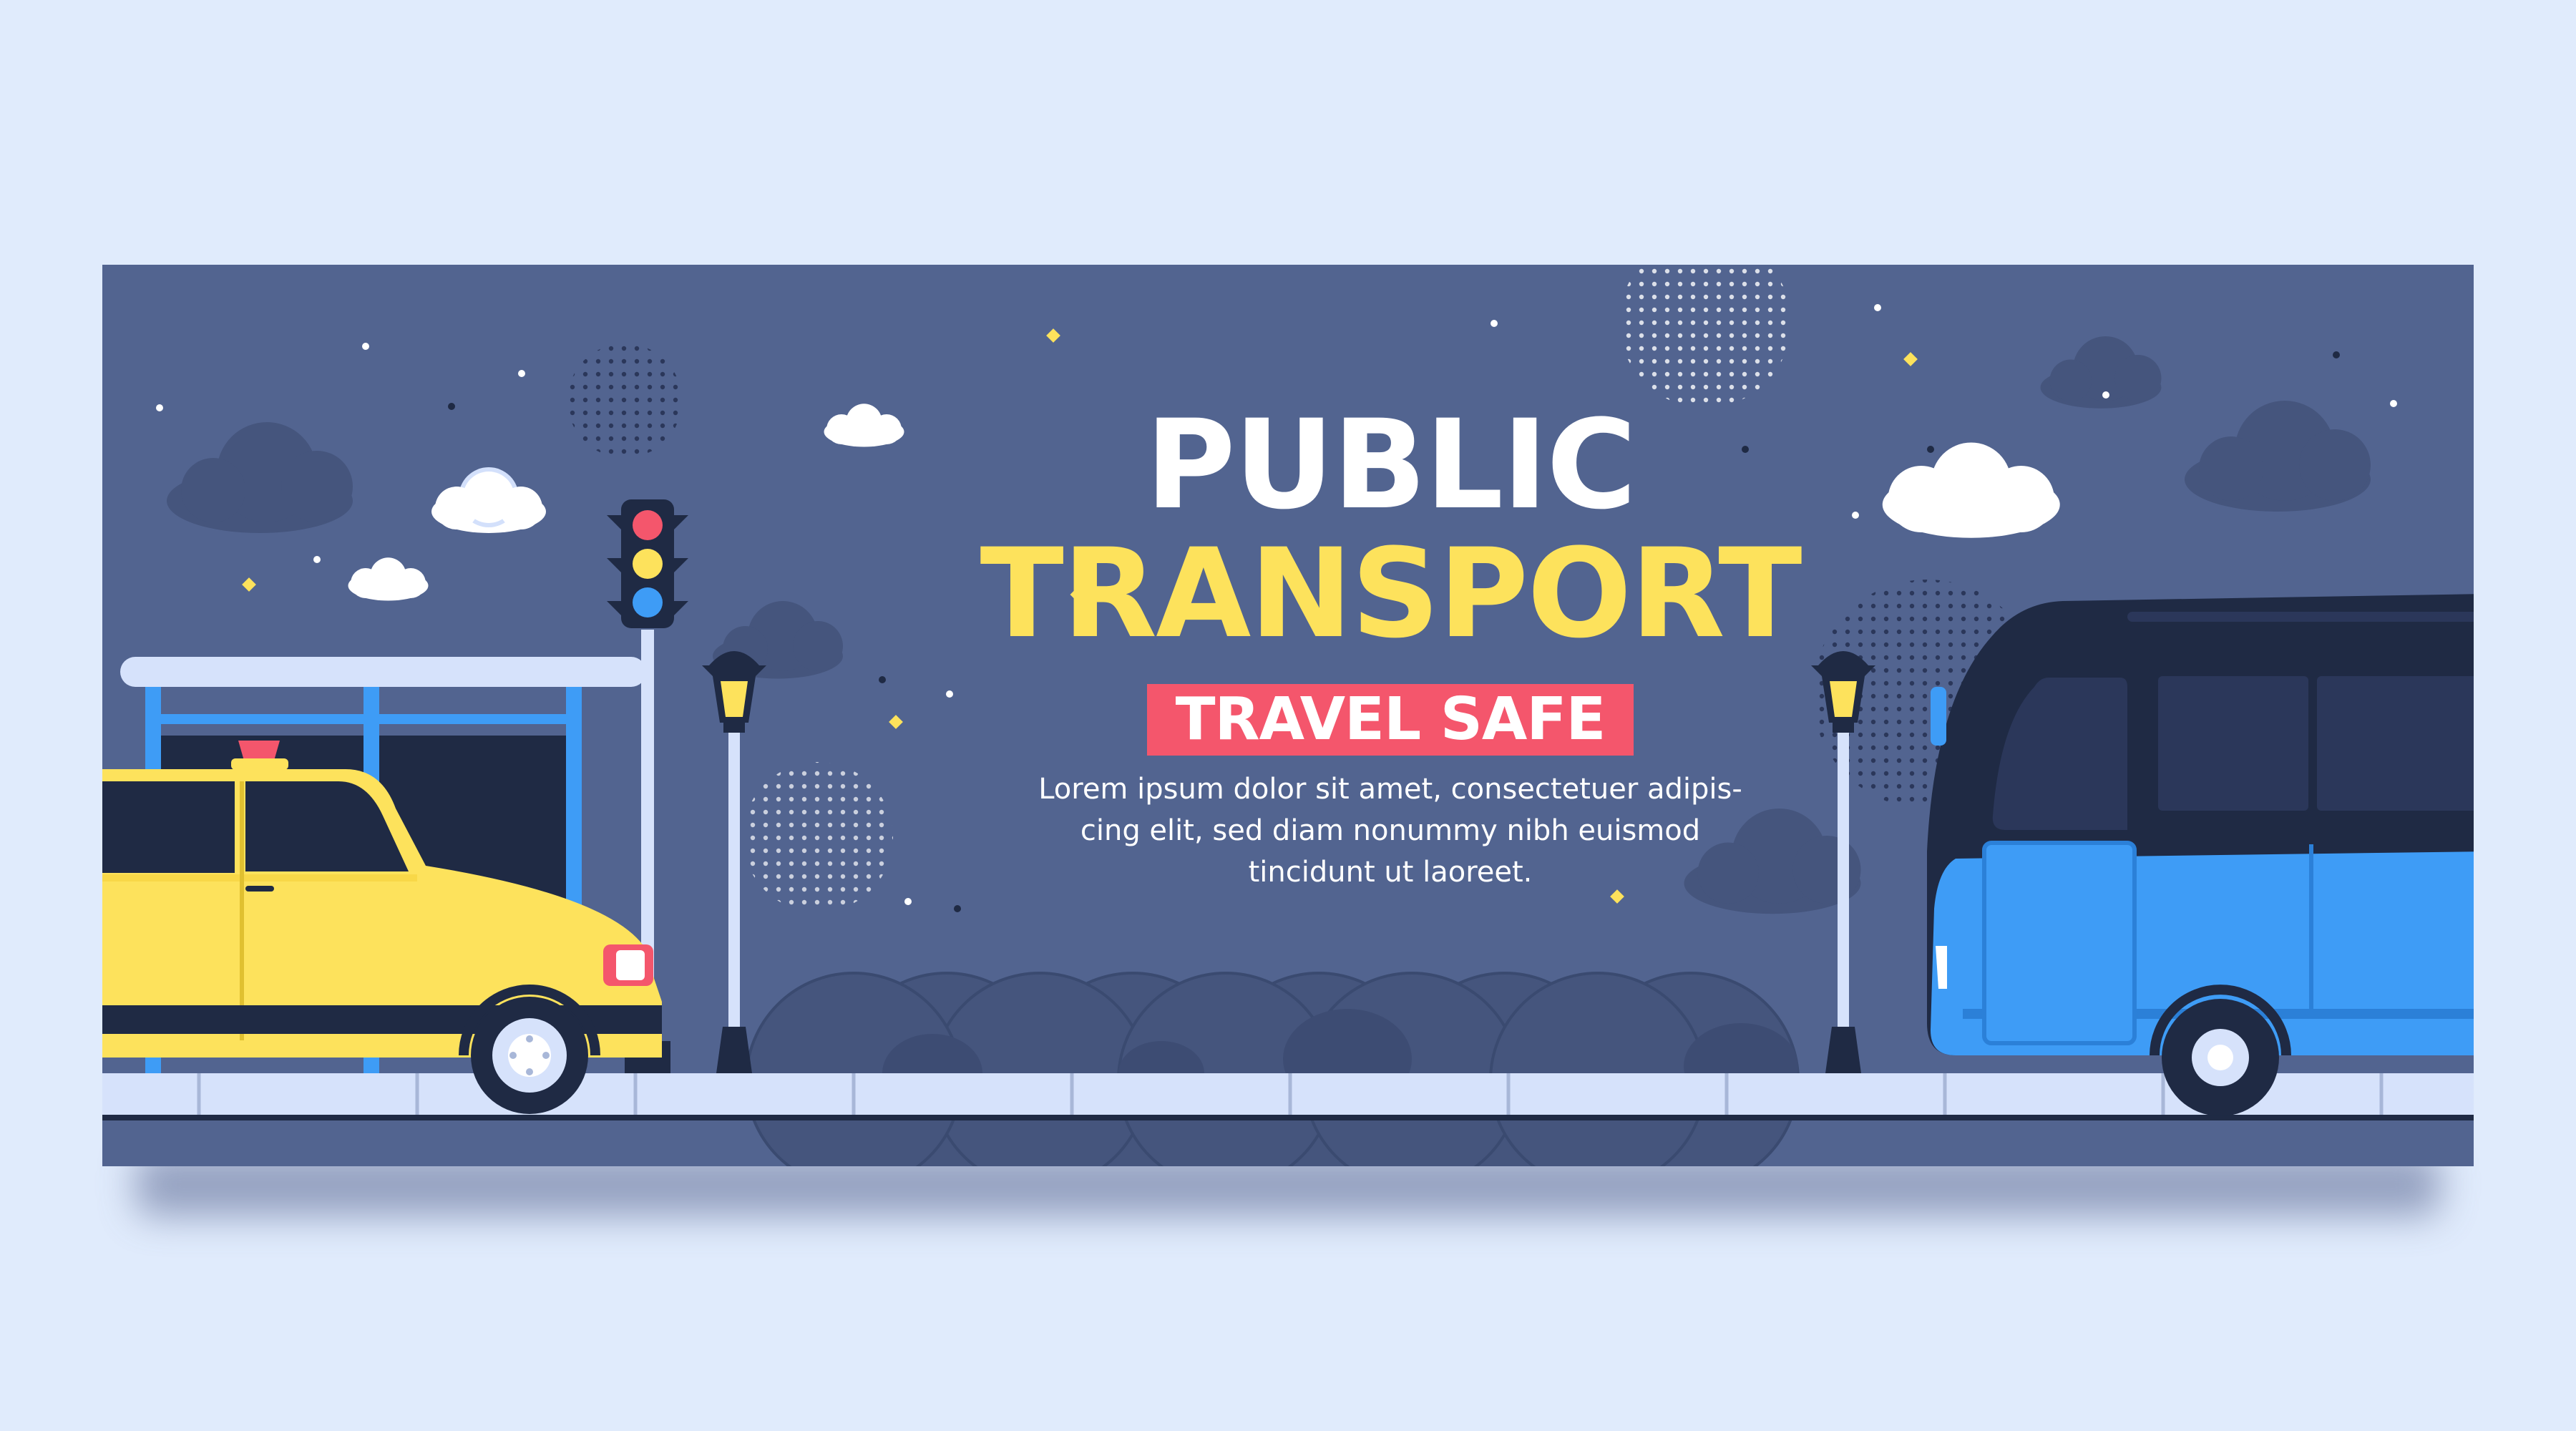  Describe the element at coordinates (2200, 855) in the screenshot. I see `bus-icon` at that location.